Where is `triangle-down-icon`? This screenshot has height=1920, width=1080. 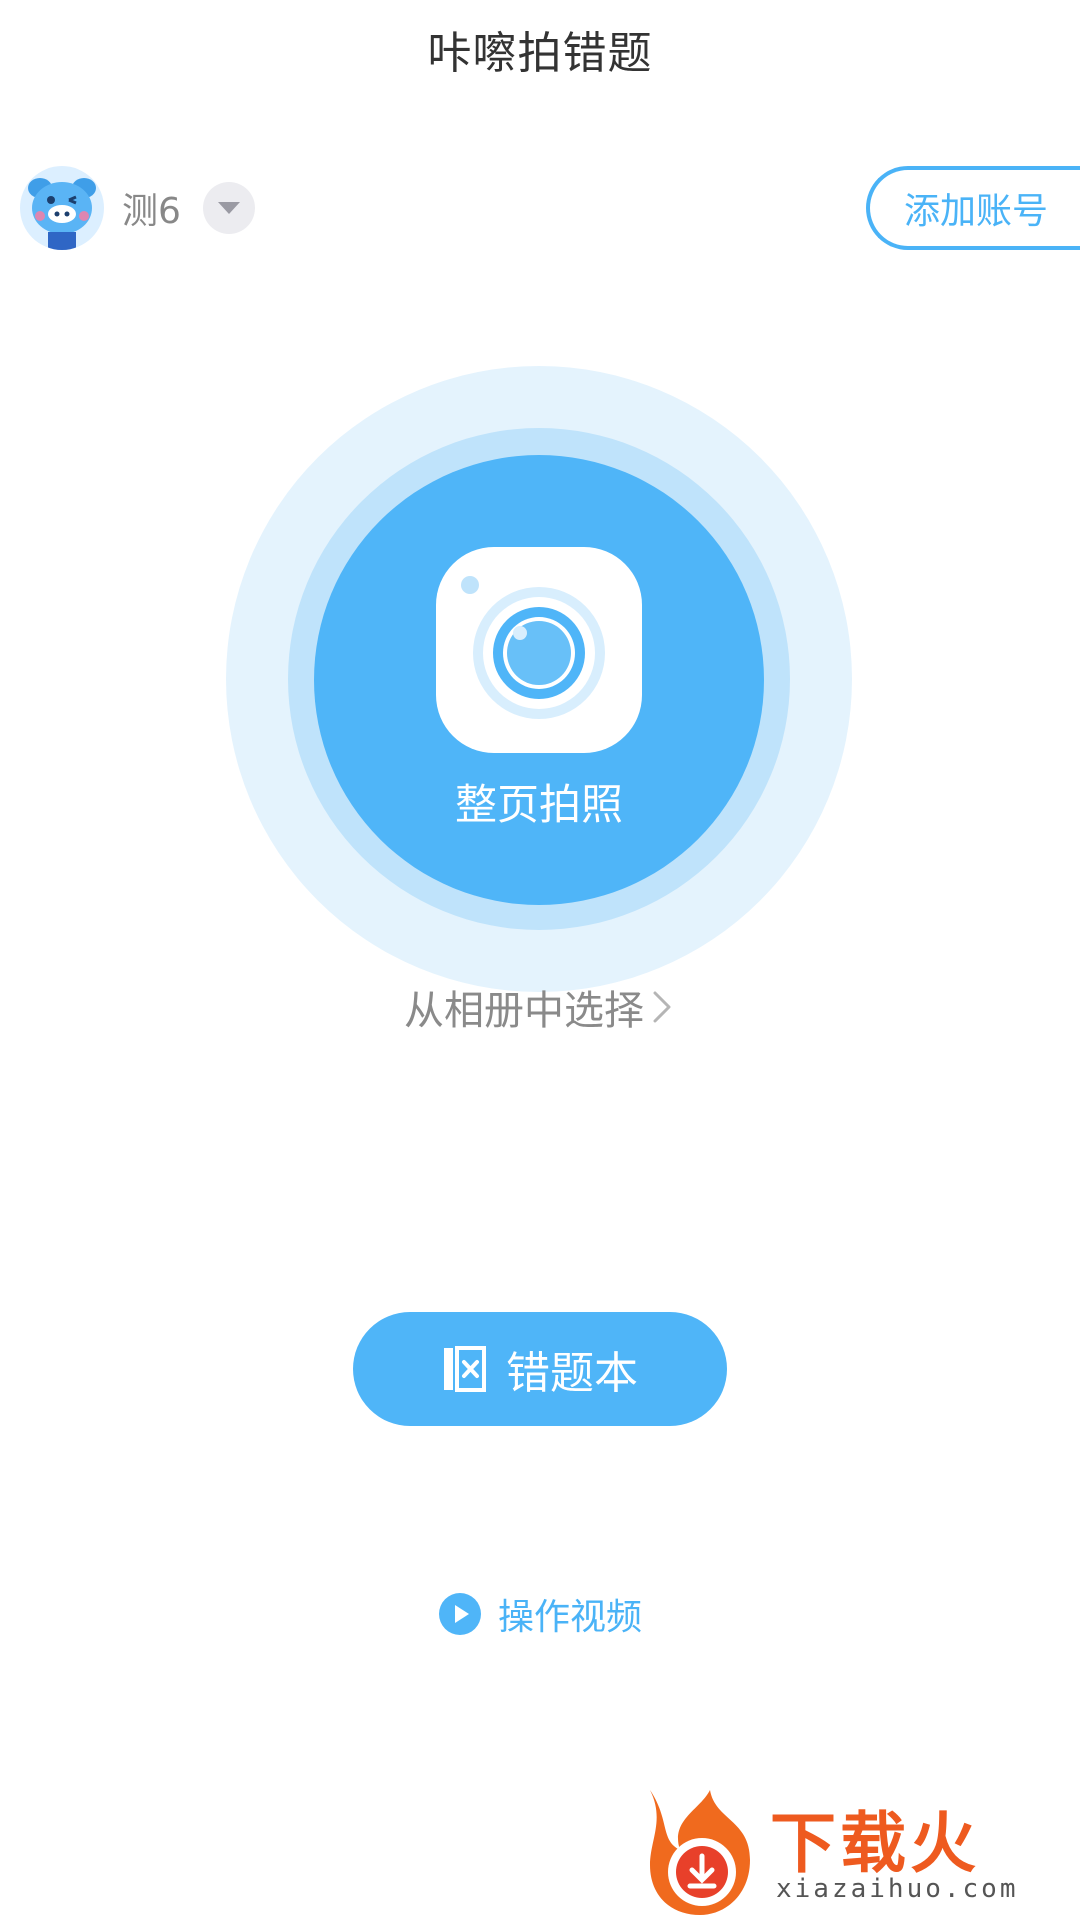
triangle-down-icon is located at coordinates (228, 208).